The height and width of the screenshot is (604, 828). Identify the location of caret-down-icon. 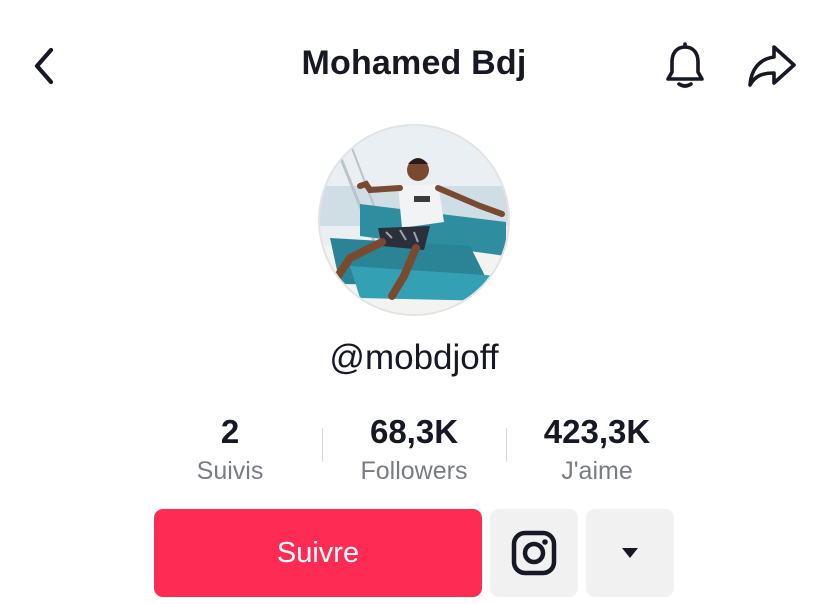
(630, 553).